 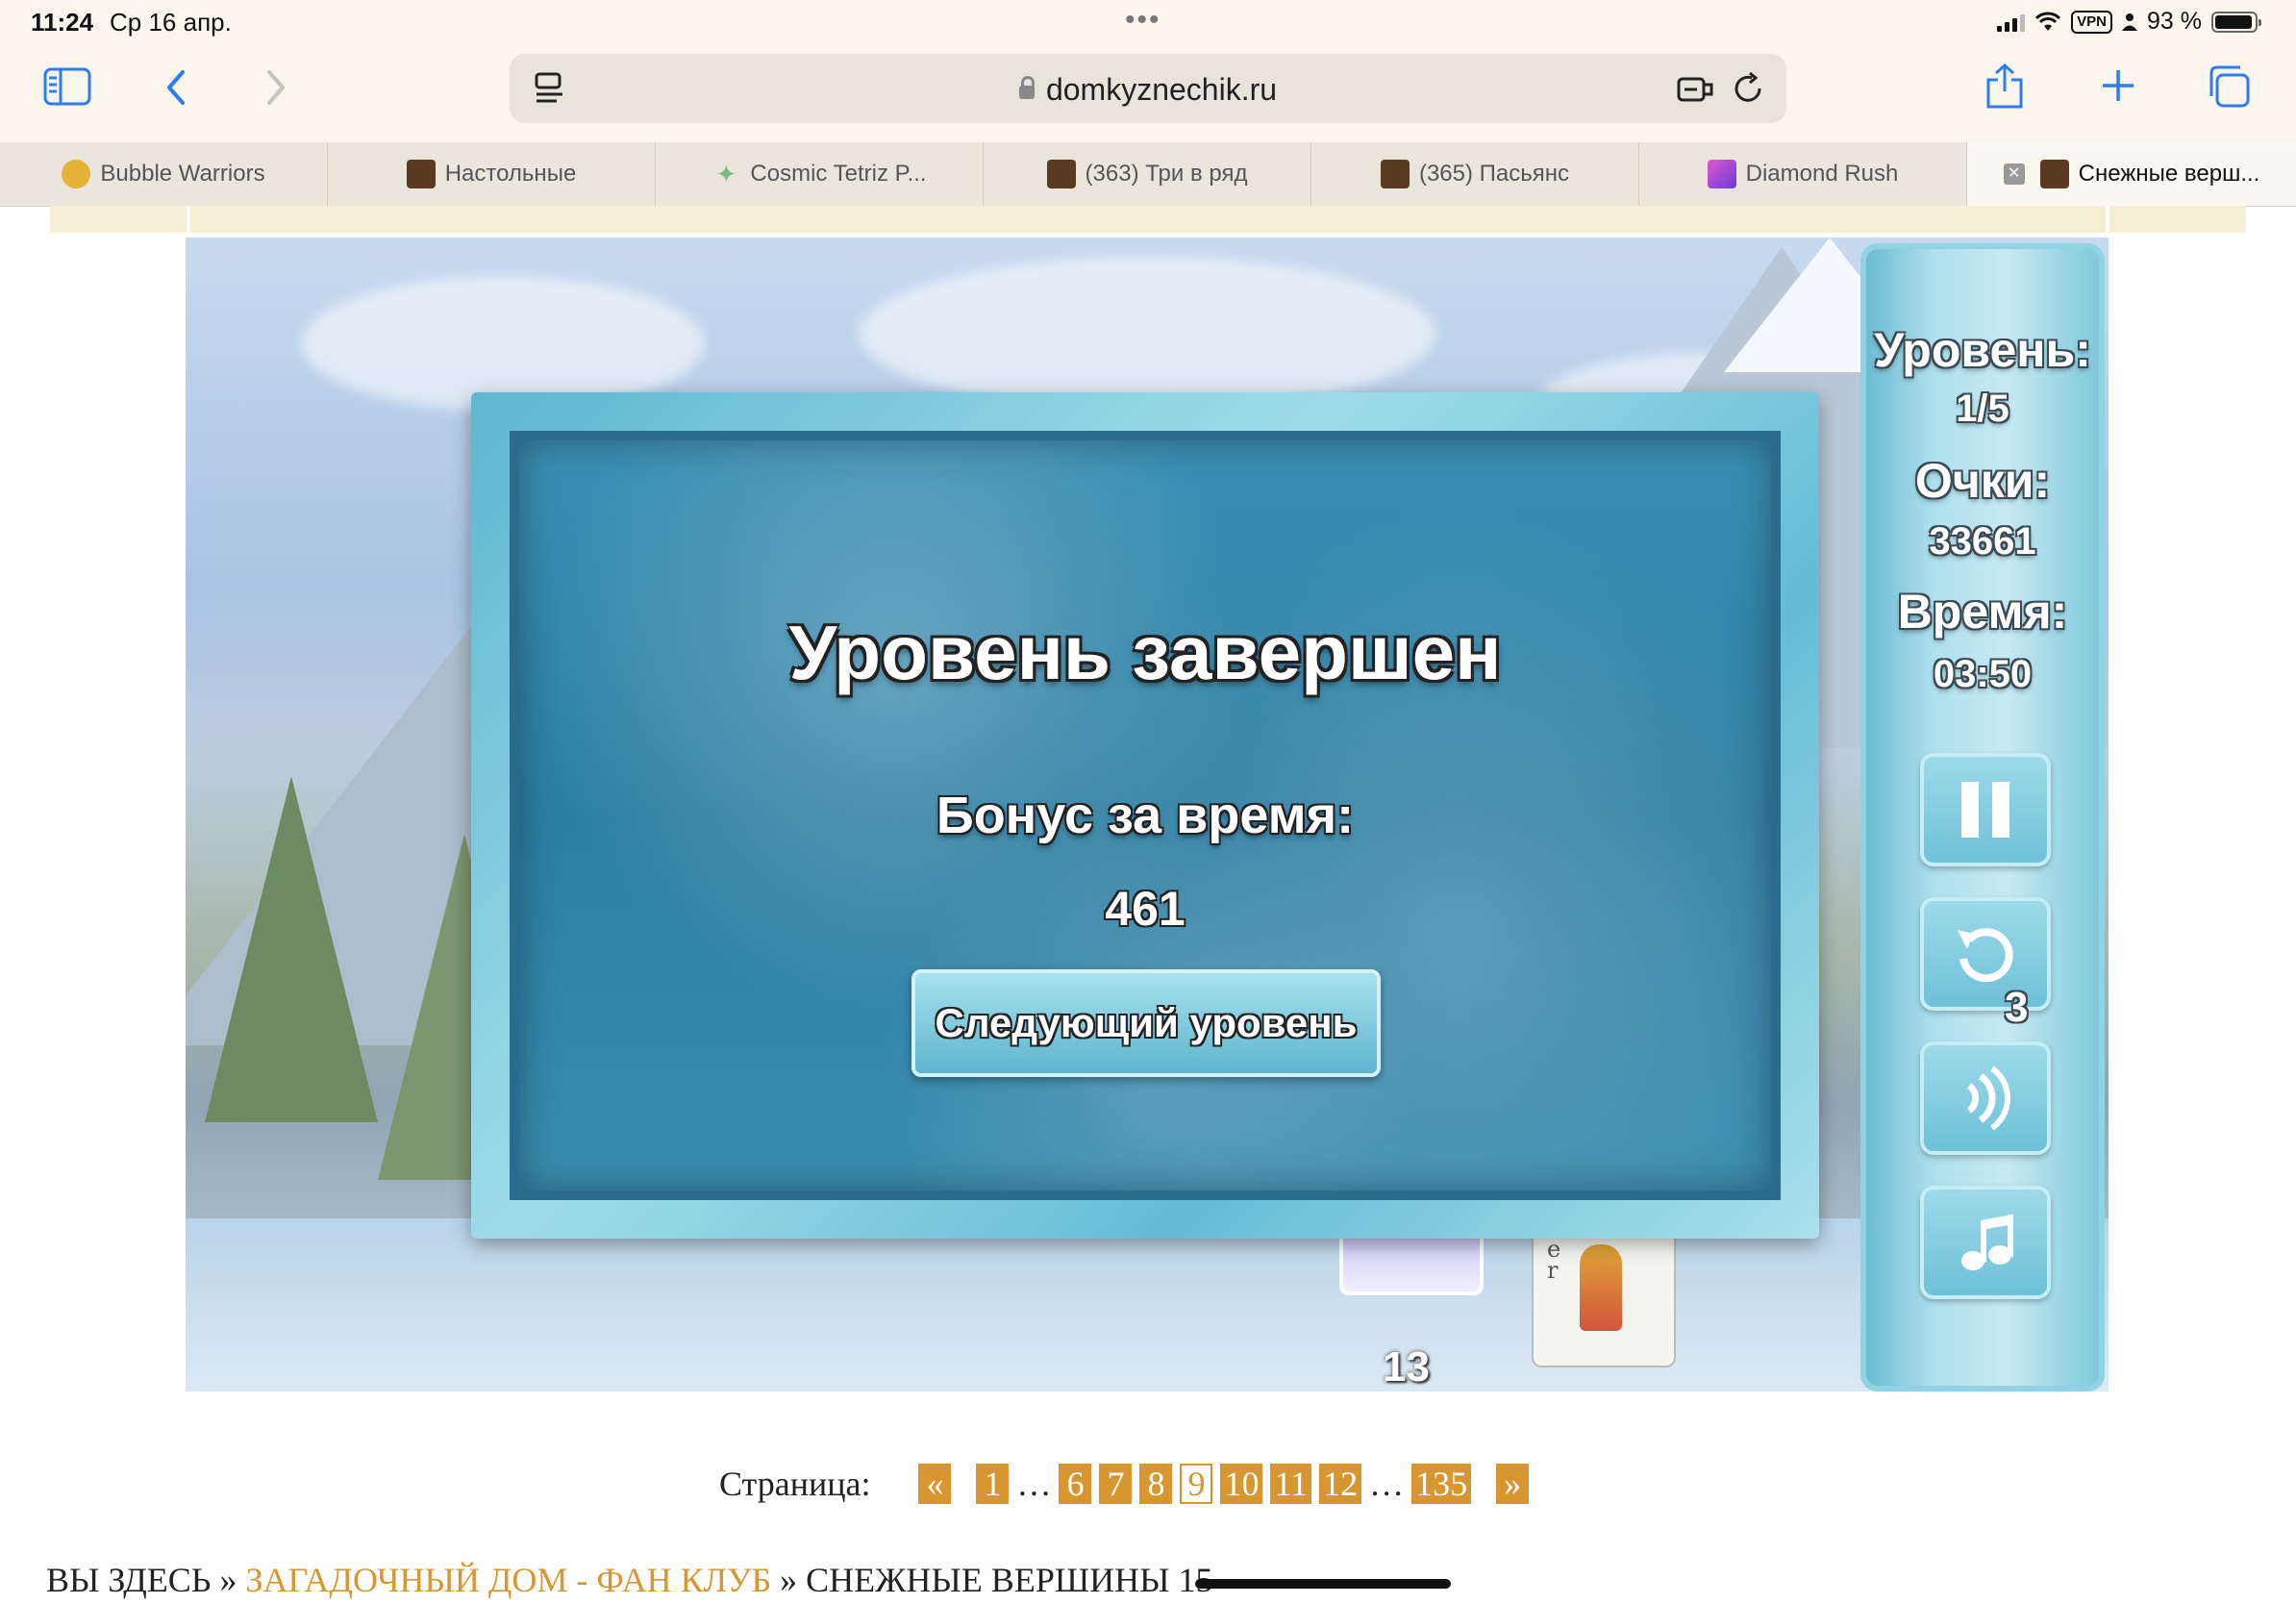 I want to click on new-tab-icon, so click(x=2118, y=85).